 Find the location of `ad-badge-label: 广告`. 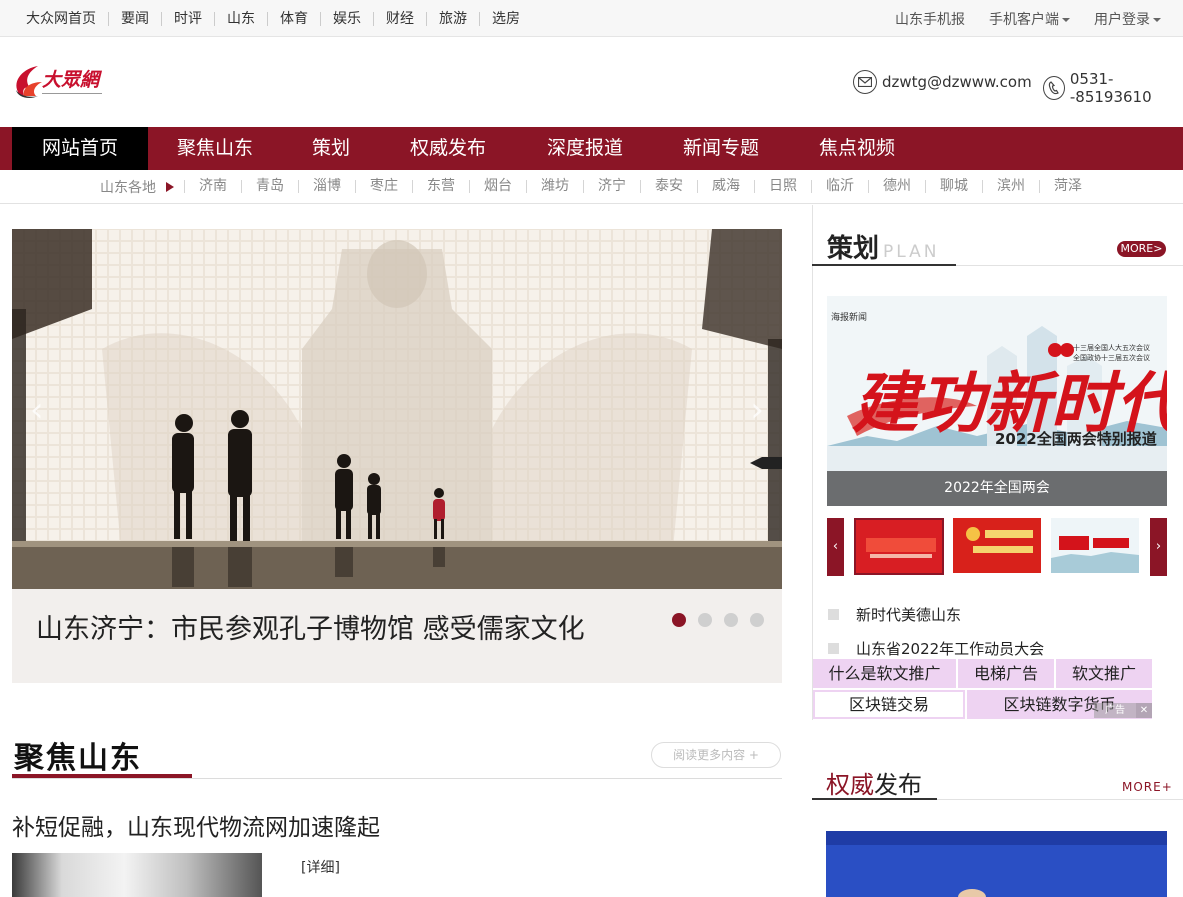

ad-badge-label: 广告 is located at coordinates (1115, 710).